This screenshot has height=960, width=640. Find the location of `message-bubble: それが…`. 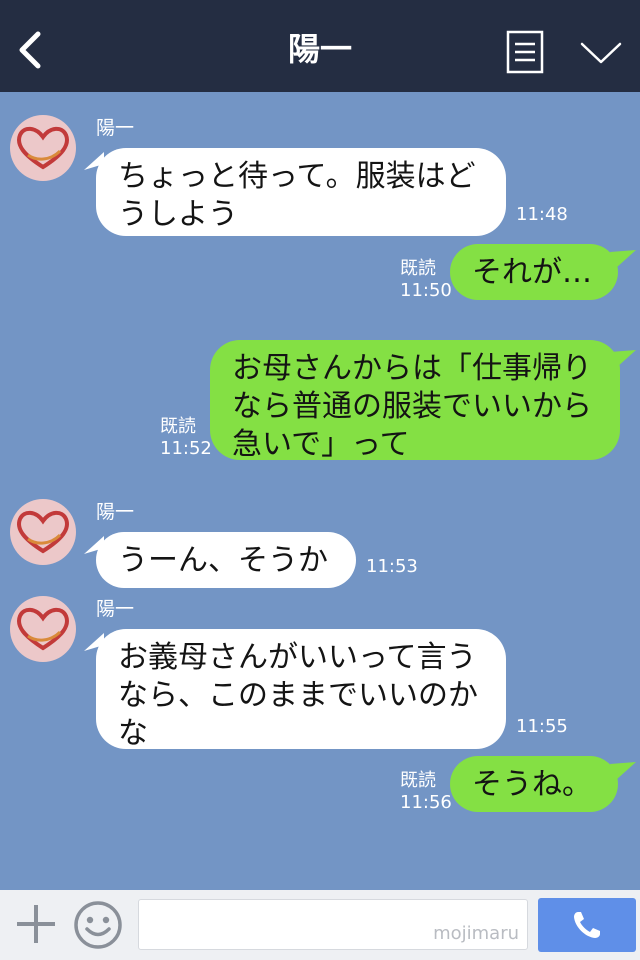

message-bubble: それが… is located at coordinates (534, 272).